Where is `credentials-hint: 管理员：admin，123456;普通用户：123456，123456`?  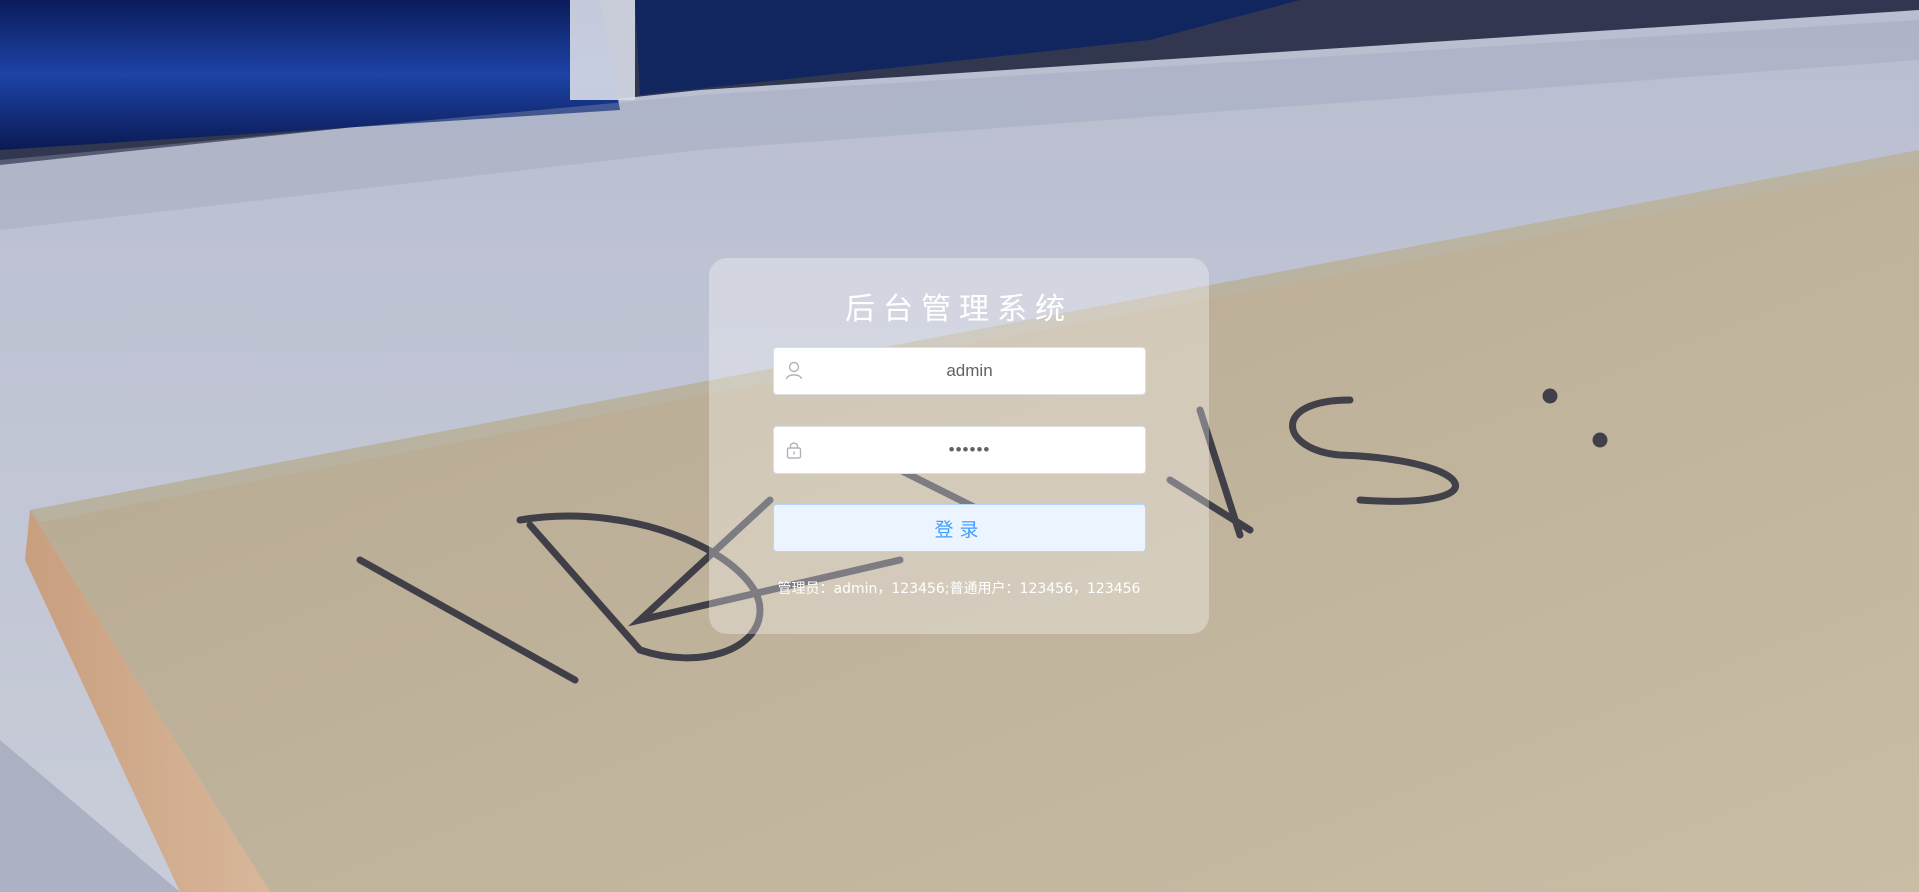
credentials-hint: 管理员：admin，123456;普通用户：123456，123456 is located at coordinates (959, 589).